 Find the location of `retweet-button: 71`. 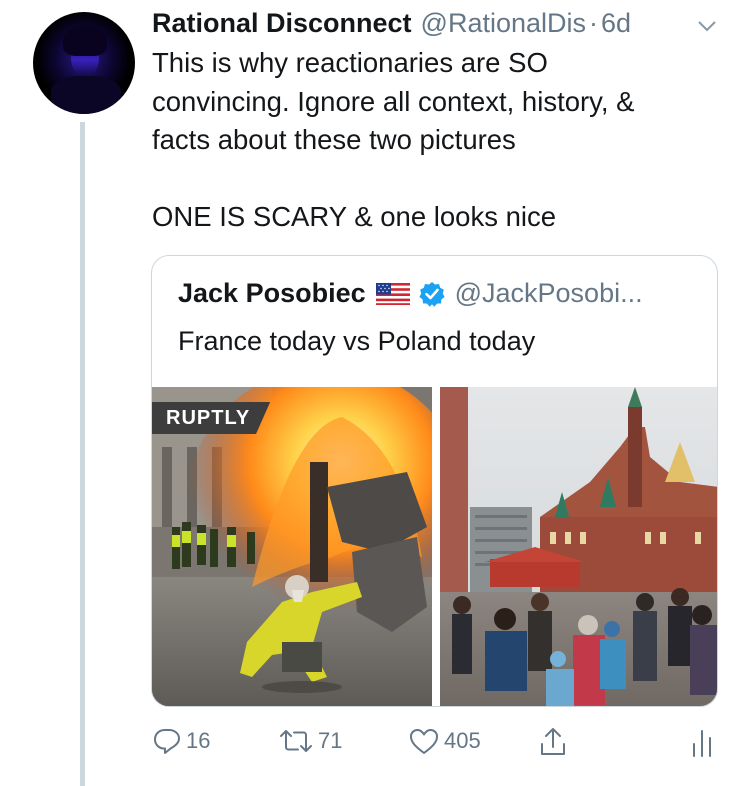

retweet-button: 71 is located at coordinates (310, 741).